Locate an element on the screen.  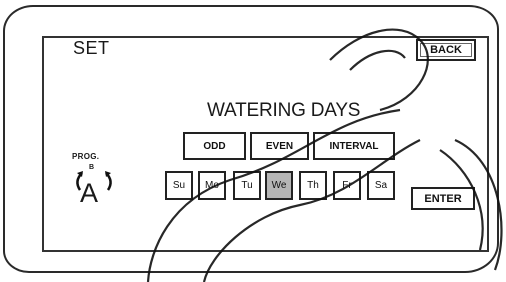
watering-days-title: WATERING DAYS is located at coordinates (284, 110).